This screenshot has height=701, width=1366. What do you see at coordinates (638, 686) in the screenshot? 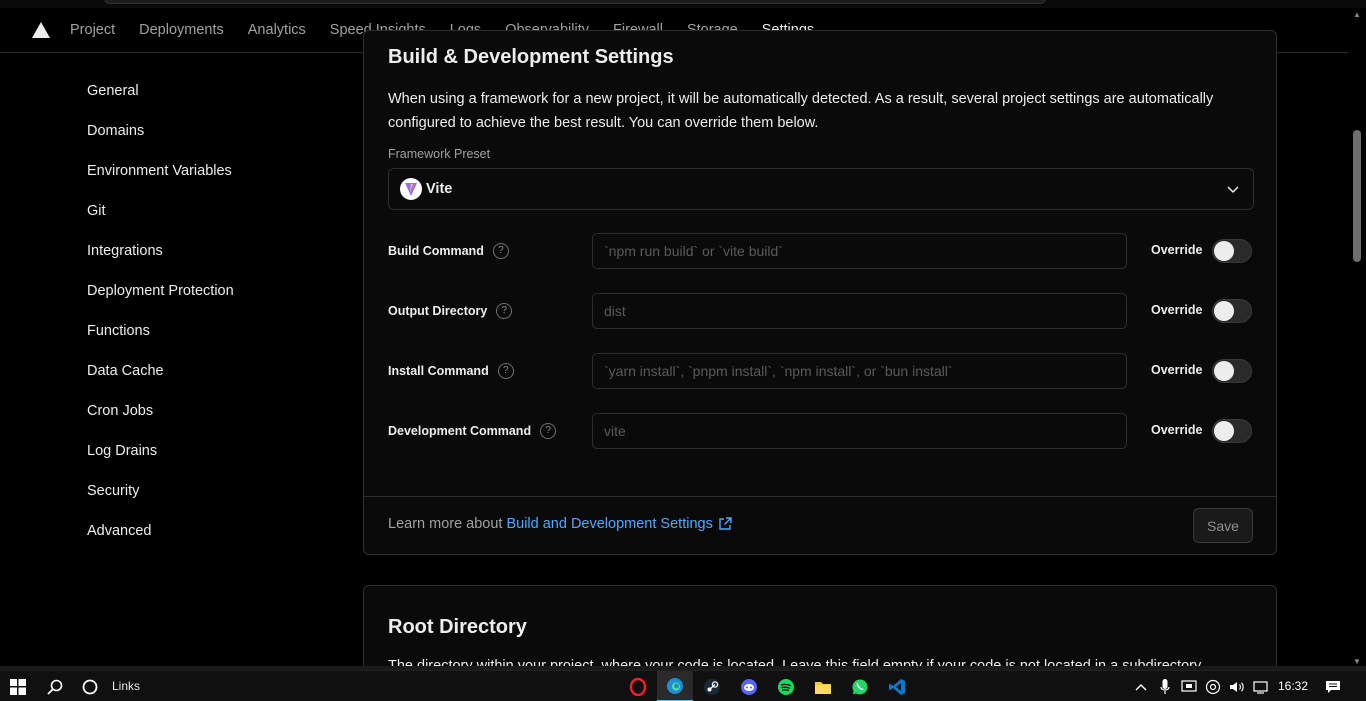
I see `opera-icon` at bounding box center [638, 686].